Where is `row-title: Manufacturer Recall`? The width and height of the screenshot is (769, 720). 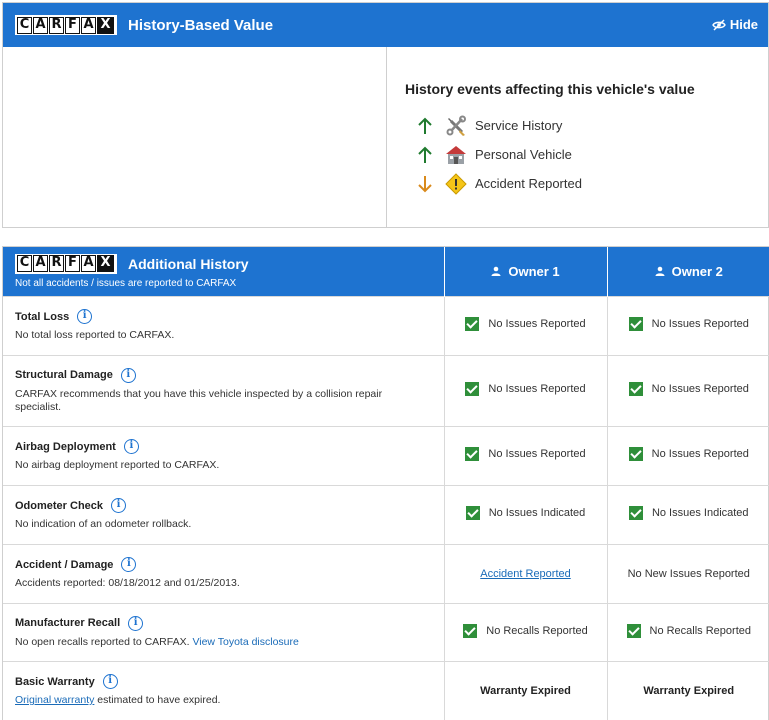 row-title: Manufacturer Recall is located at coordinates (68, 623).